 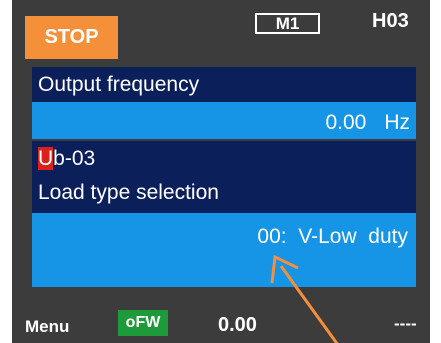 I want to click on monitor-value-row: 0.00 Hz, so click(x=224, y=120).